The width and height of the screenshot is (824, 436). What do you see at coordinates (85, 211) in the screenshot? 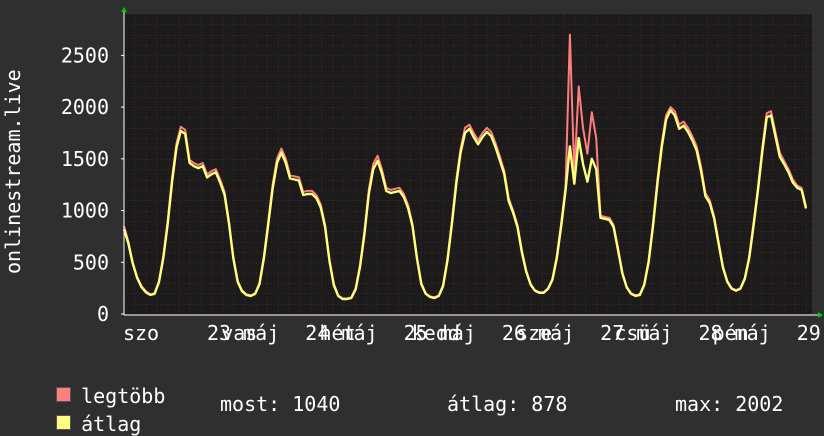
I see `y-tick-label: 1000` at bounding box center [85, 211].